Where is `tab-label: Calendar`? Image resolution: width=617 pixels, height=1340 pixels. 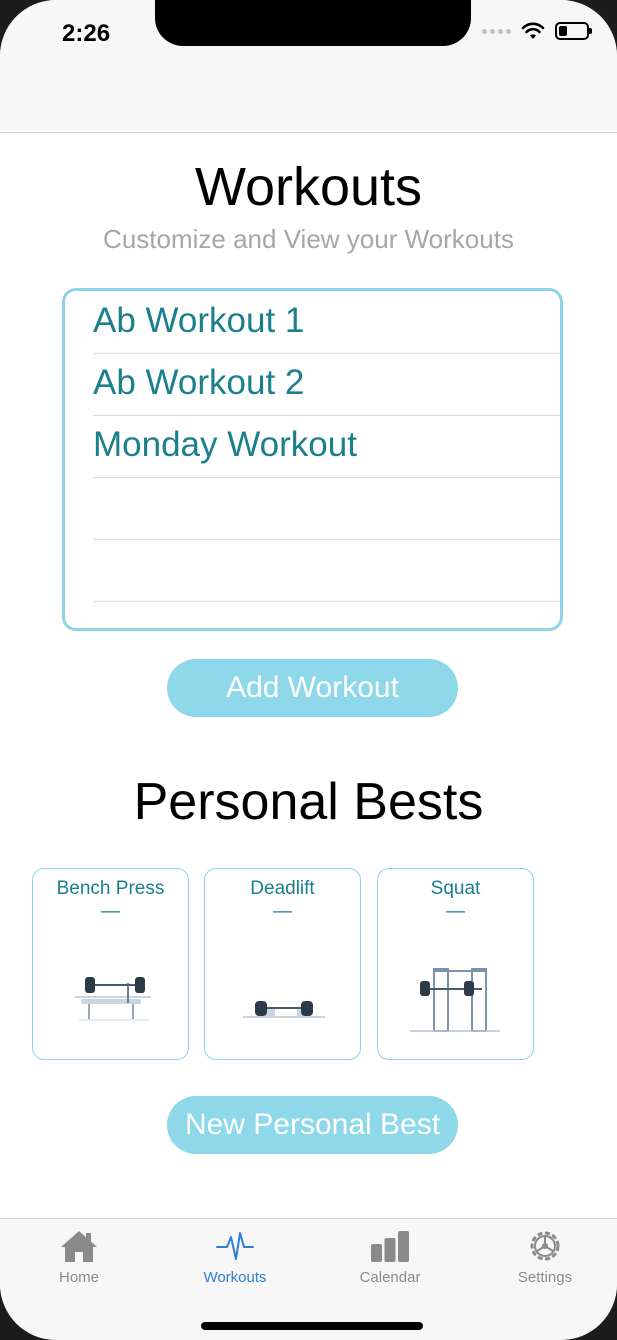 tab-label: Calendar is located at coordinates (390, 1277).